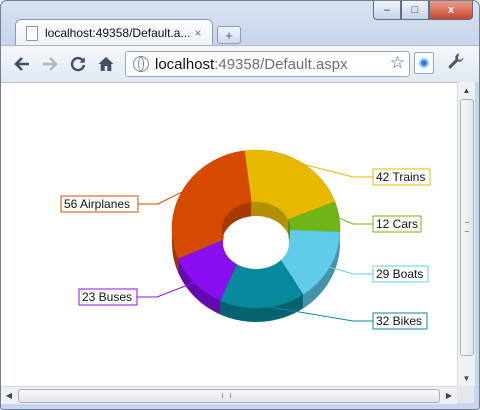  What do you see at coordinates (78, 64) in the screenshot?
I see `reload-icon` at bounding box center [78, 64].